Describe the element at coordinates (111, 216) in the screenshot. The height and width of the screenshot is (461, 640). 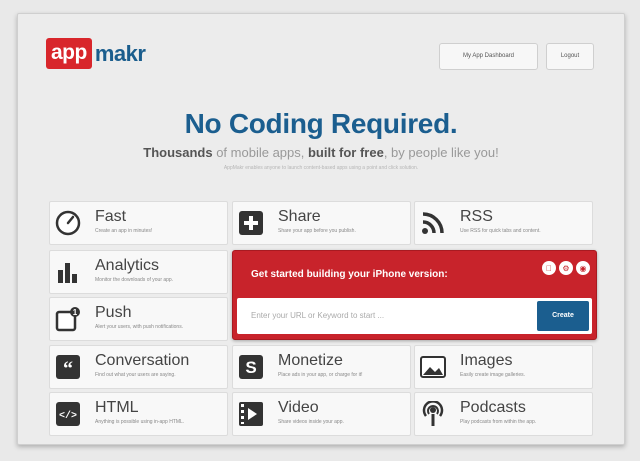
I see `feature-title: Fast` at that location.